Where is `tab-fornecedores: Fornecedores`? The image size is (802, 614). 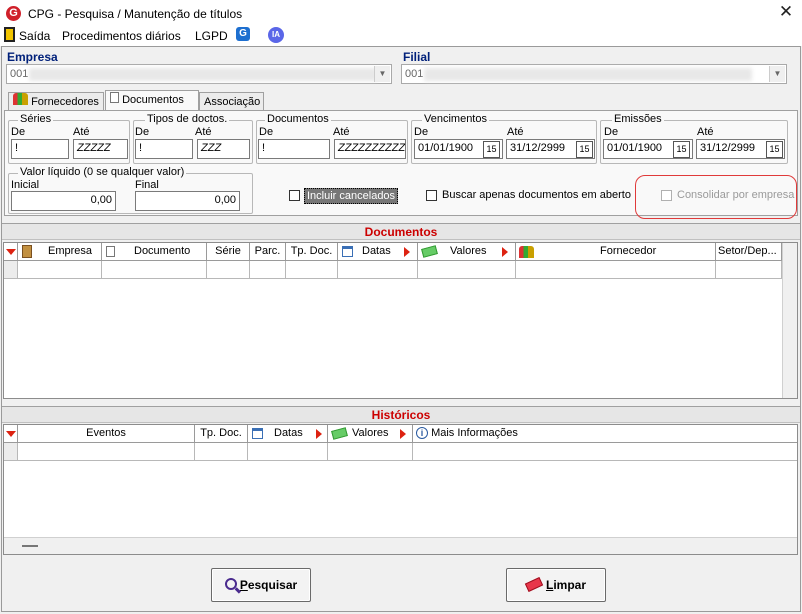 tab-fornecedores: Fornecedores is located at coordinates (56, 102).